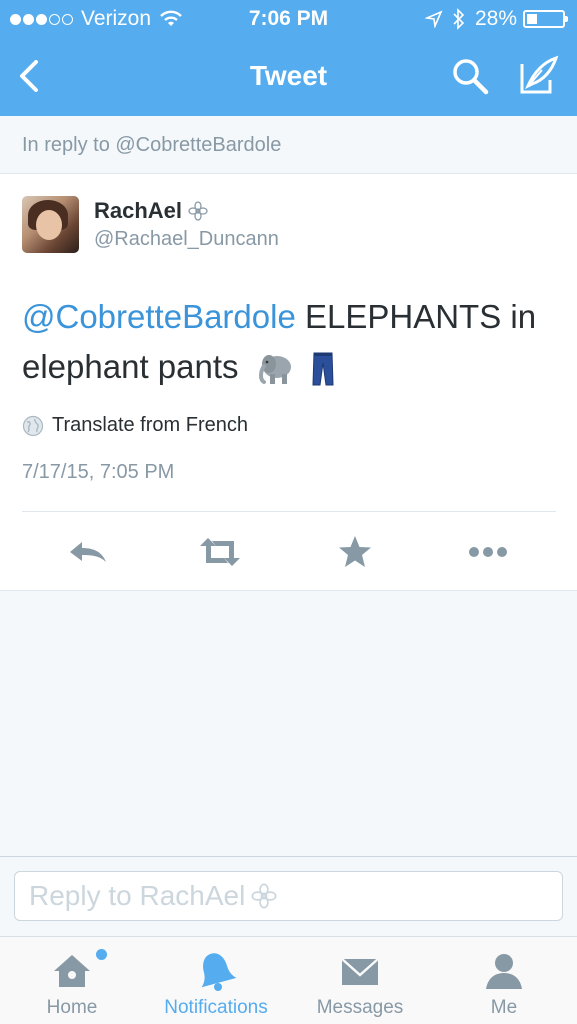 The width and height of the screenshot is (577, 1024). I want to click on reply-composer: Reply to RachAel, so click(288, 896).